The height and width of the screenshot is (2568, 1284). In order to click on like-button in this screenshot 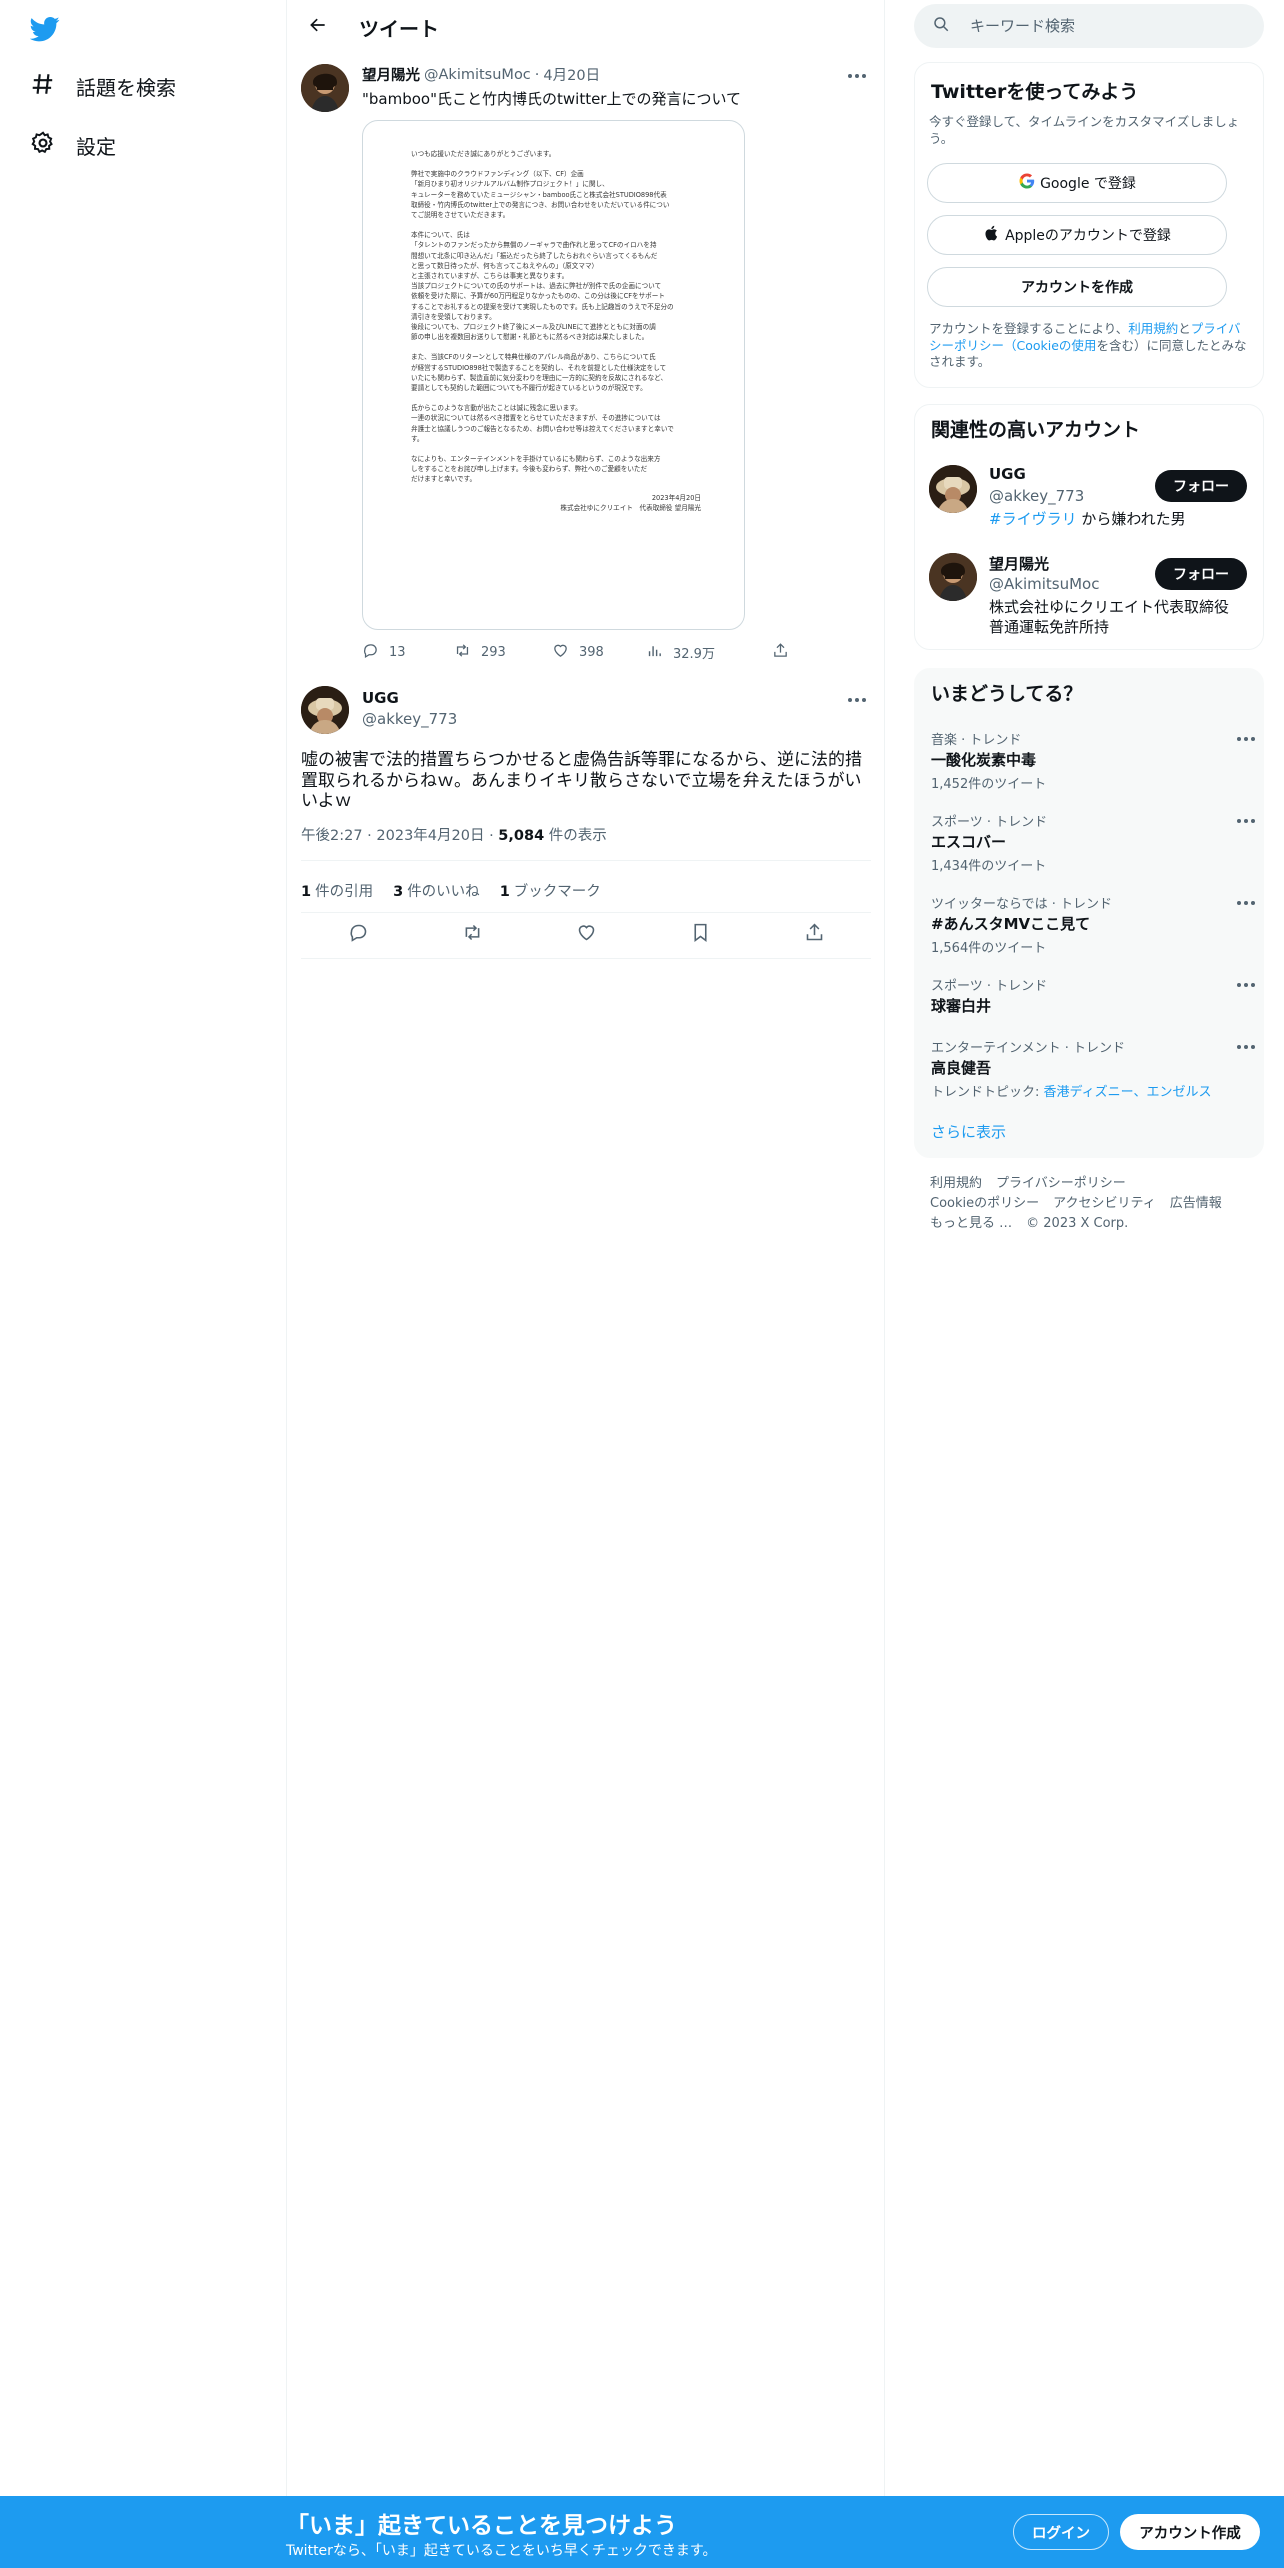, I will do `click(586, 934)`.